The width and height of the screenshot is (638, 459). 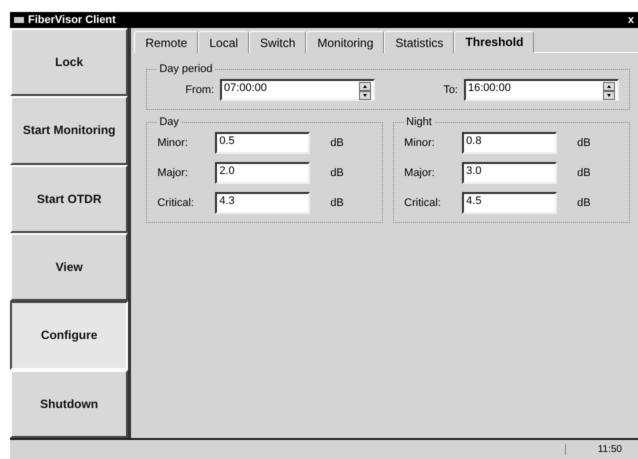 I want to click on value-field: 0.8, so click(x=510, y=143).